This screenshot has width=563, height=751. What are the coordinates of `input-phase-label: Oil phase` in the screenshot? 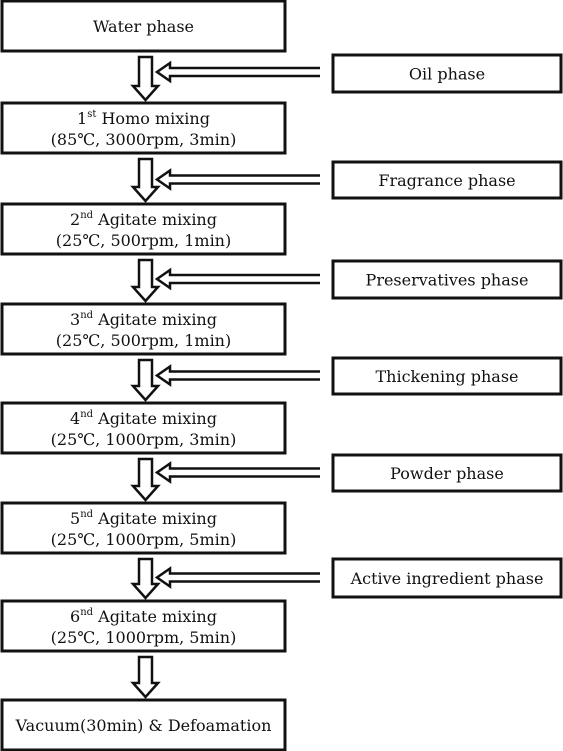 It's located at (447, 74).